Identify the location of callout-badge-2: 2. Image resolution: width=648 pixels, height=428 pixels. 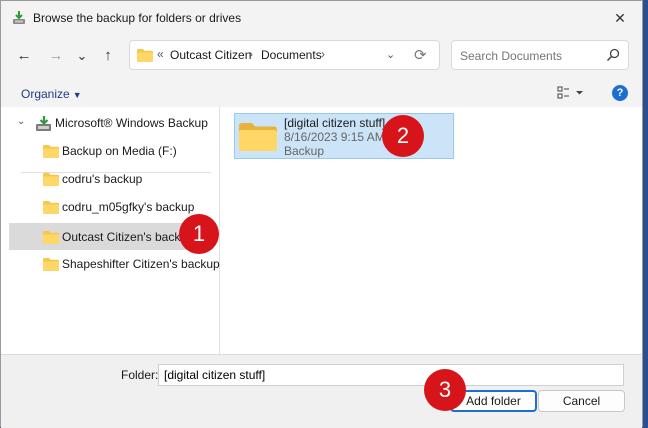
(403, 136).